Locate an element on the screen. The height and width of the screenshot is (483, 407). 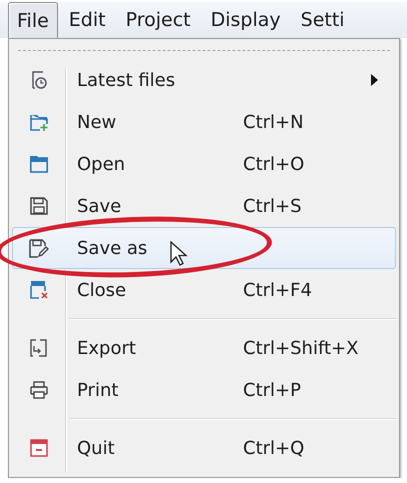
menu-item: Print Ctrl+P is located at coordinates (204, 390).